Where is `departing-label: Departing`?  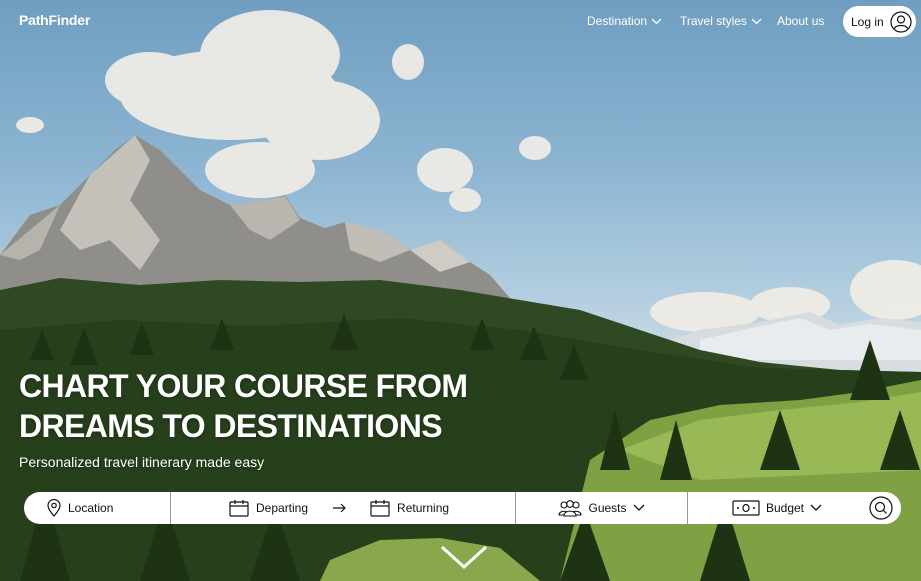
departing-label: Departing is located at coordinates (282, 508).